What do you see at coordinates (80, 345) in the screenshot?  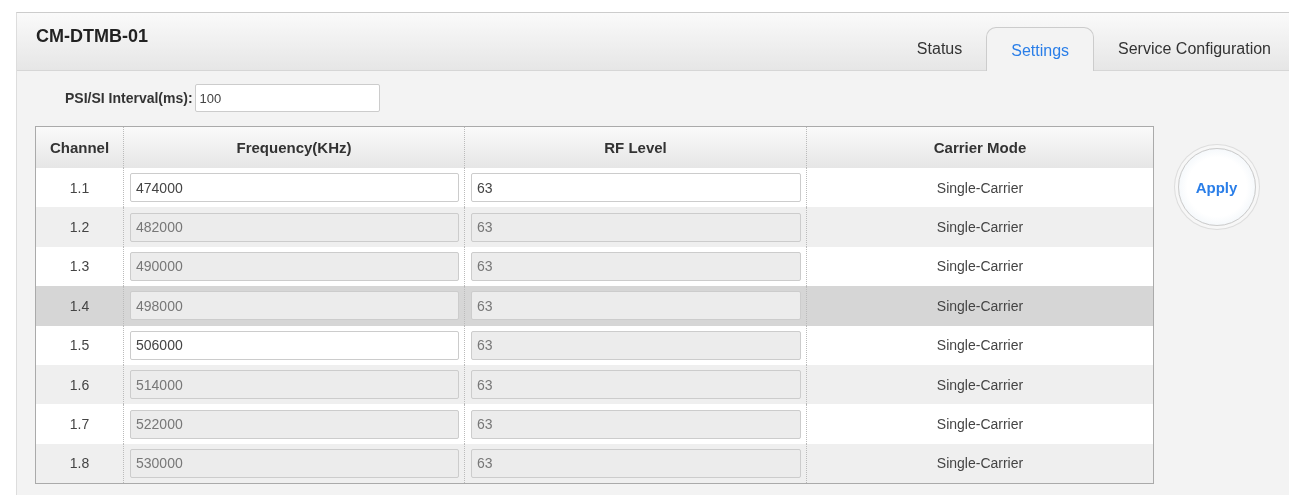 I see `channel-cell: 1.5` at bounding box center [80, 345].